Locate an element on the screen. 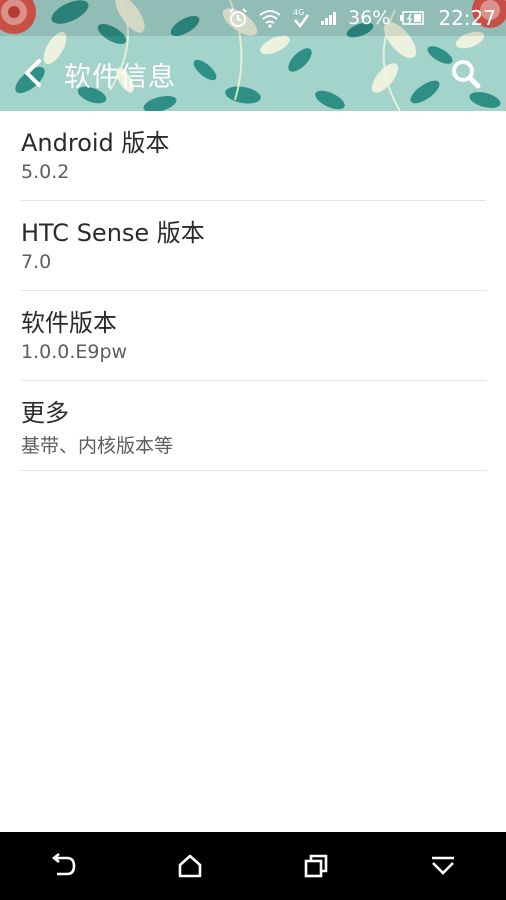 Image resolution: width=506 pixels, height=900 pixels. item-title: HTC Sense 版本 is located at coordinates (113, 233).